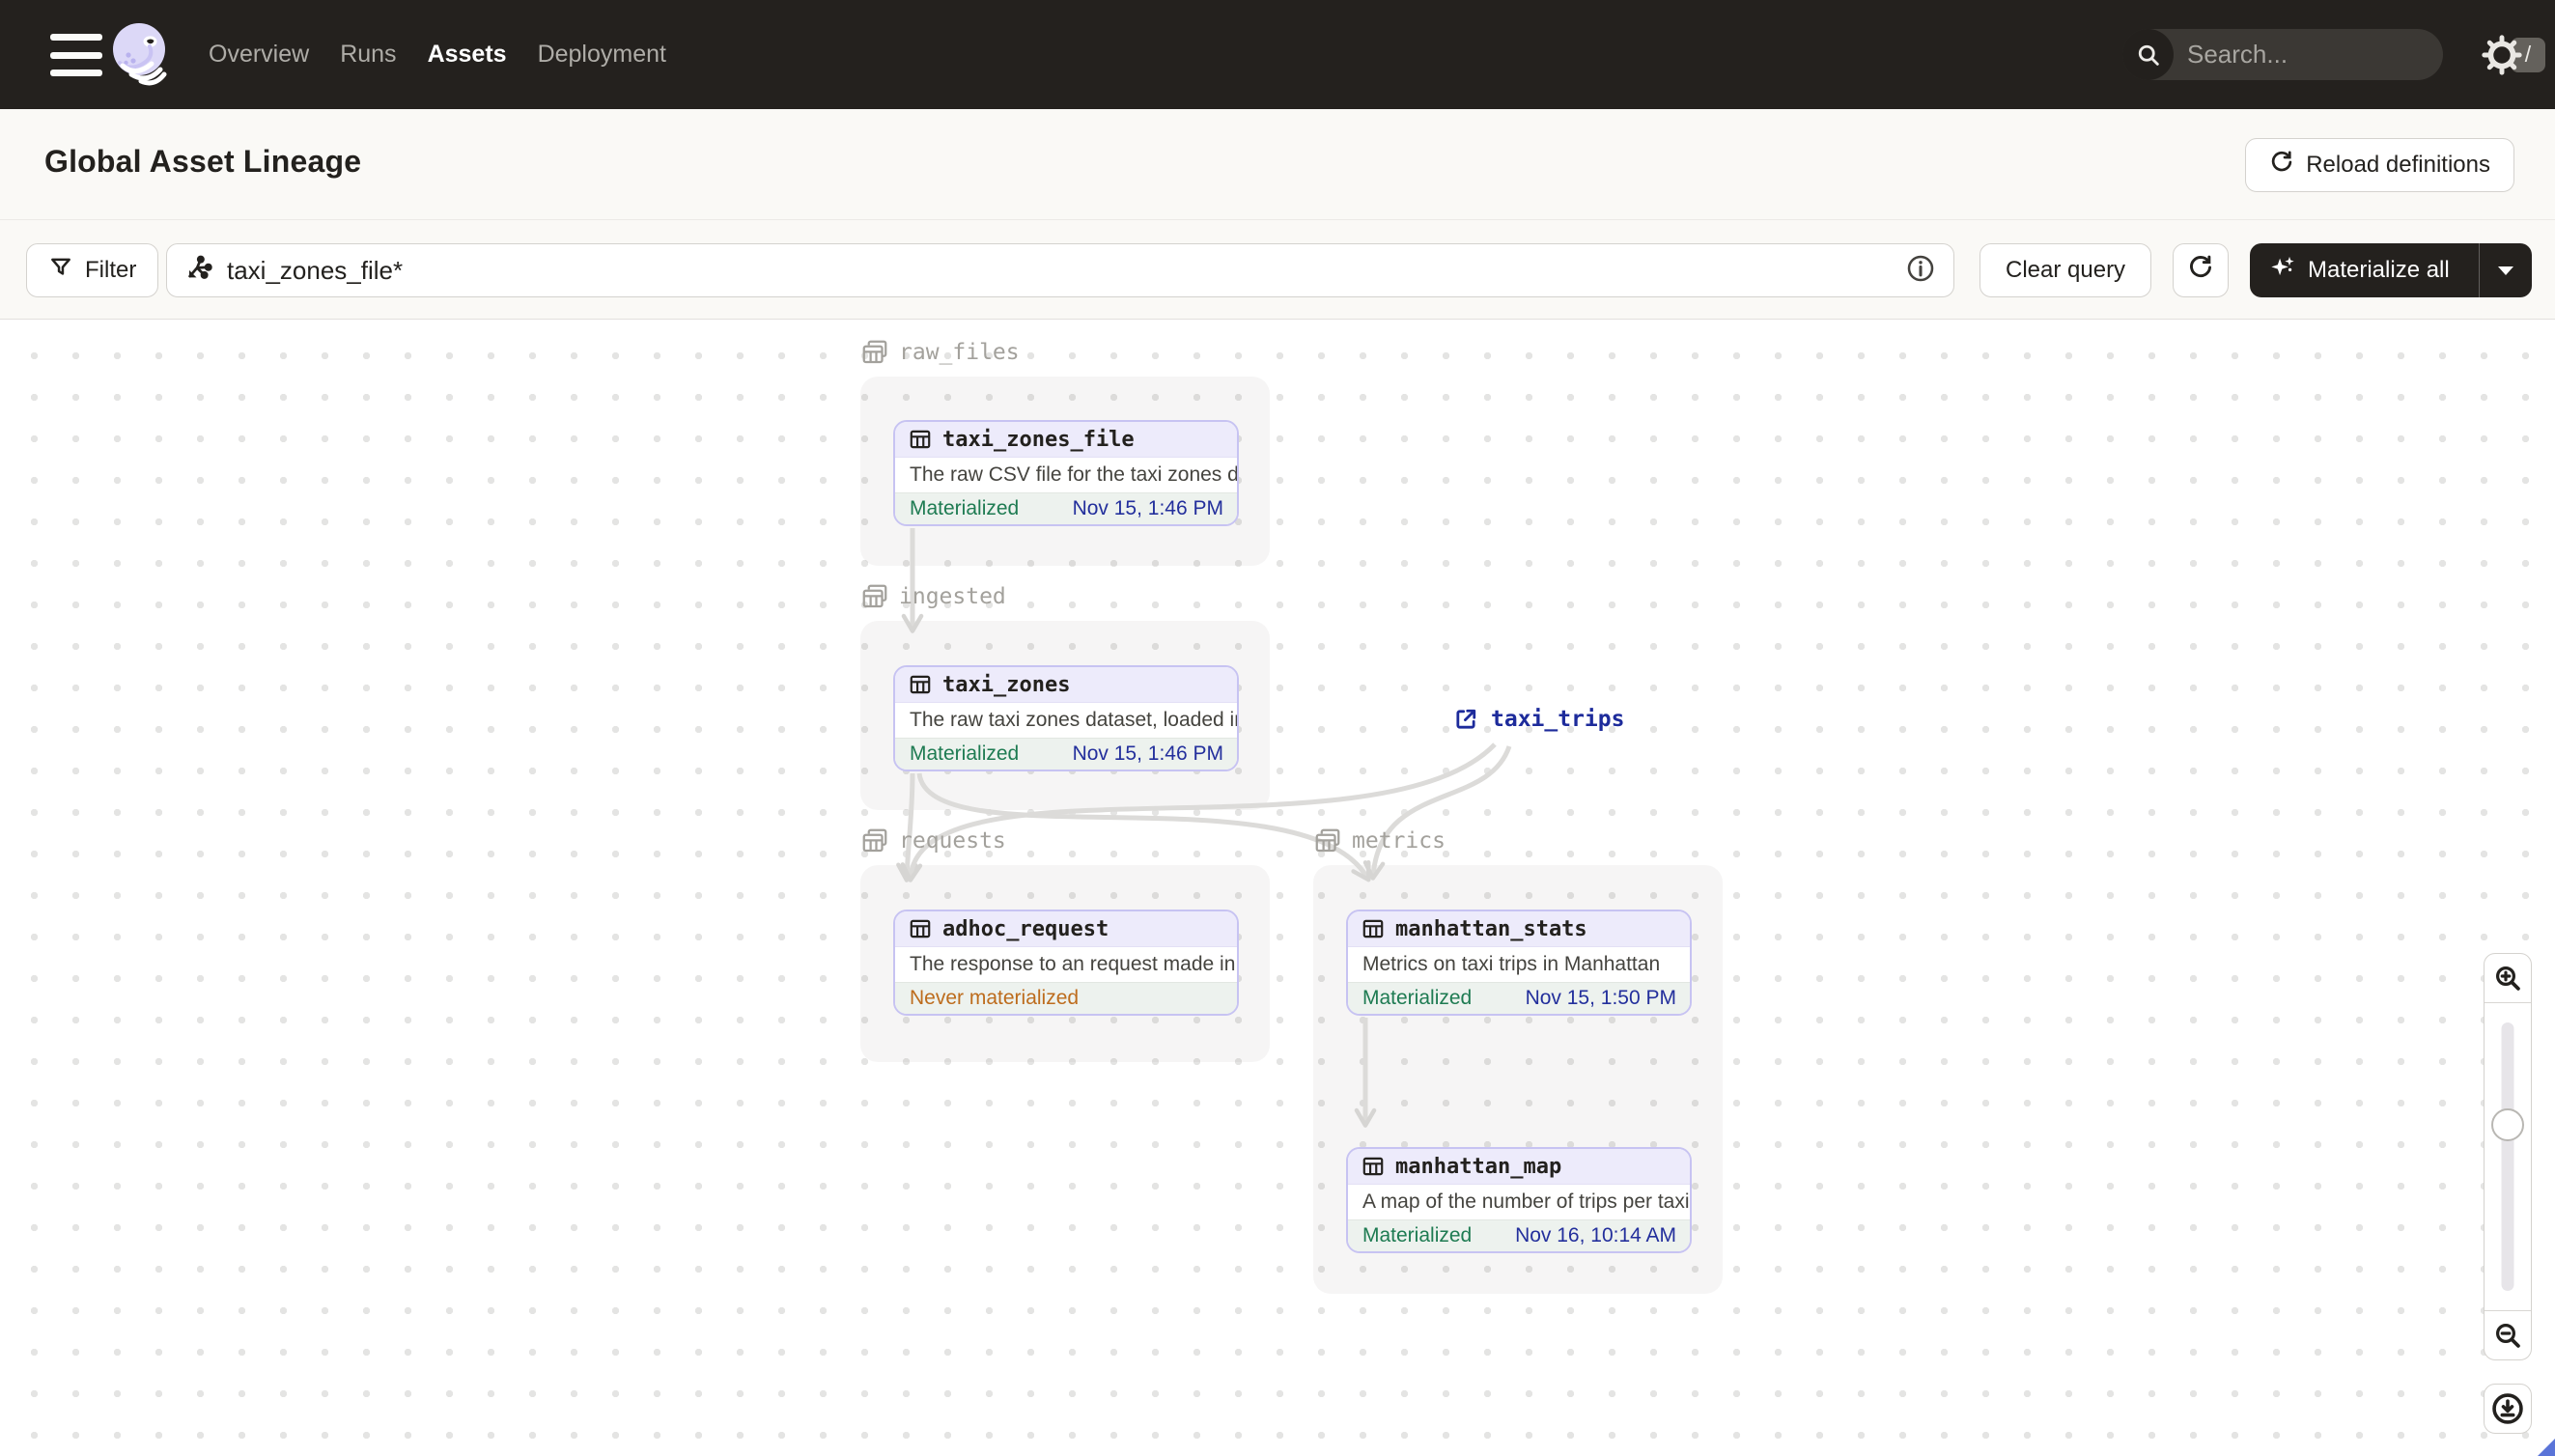 The width and height of the screenshot is (2555, 1456). I want to click on zoom-controls, so click(2508, 1157).